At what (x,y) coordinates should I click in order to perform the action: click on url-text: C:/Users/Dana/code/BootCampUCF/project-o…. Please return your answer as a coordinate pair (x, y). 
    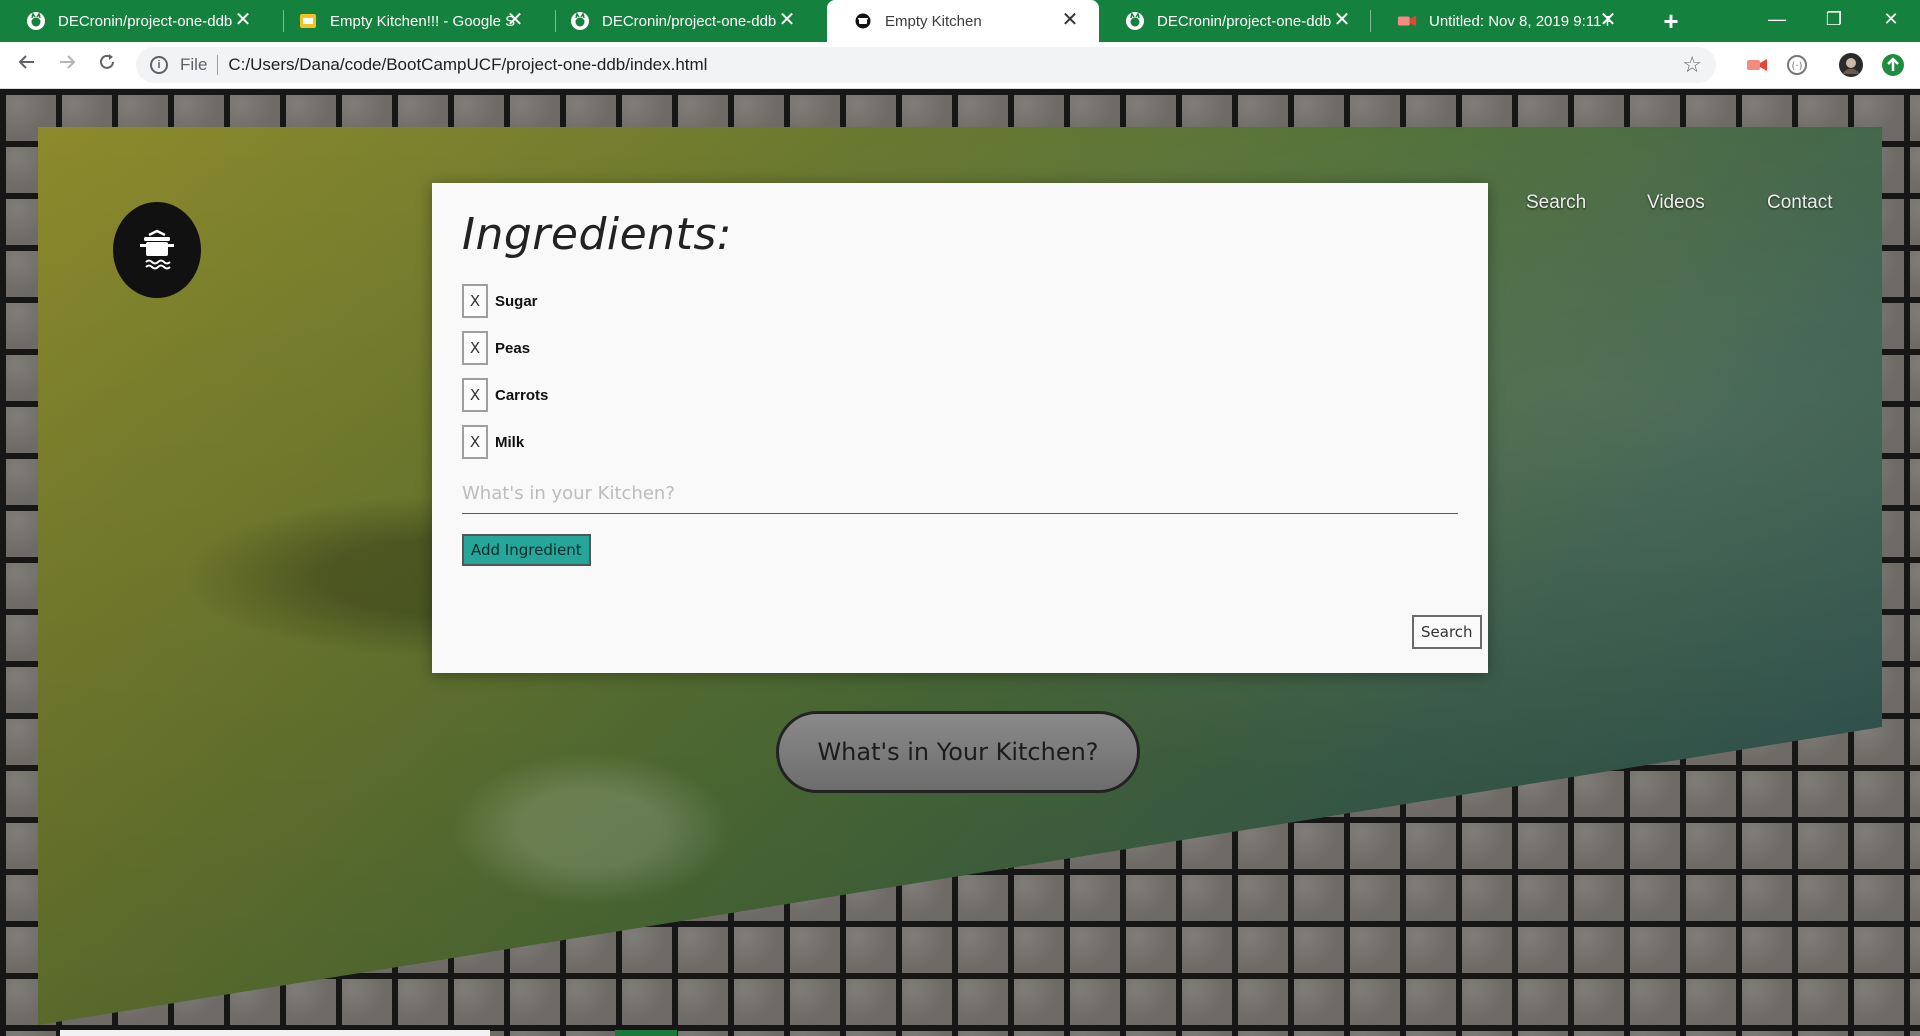
    Looking at the image, I should click on (467, 65).